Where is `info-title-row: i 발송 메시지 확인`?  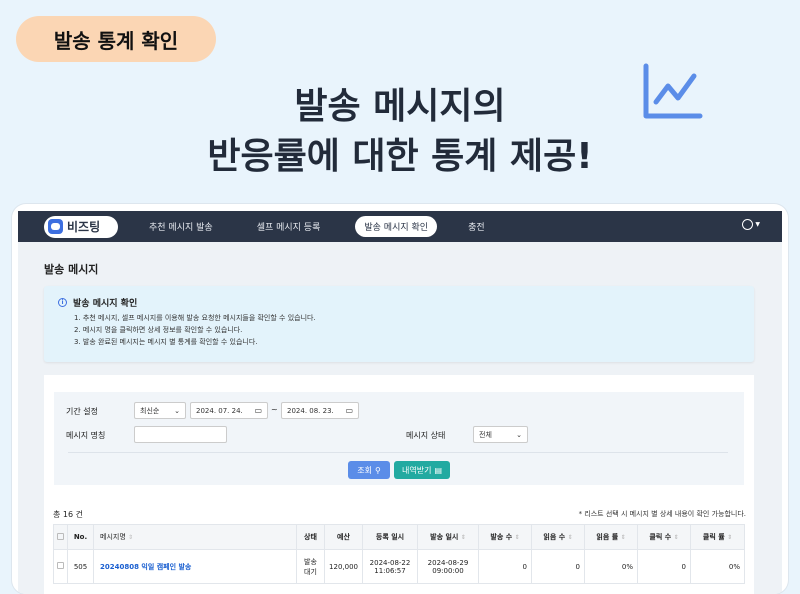
info-title-row: i 발송 메시지 확인 is located at coordinates (97, 302).